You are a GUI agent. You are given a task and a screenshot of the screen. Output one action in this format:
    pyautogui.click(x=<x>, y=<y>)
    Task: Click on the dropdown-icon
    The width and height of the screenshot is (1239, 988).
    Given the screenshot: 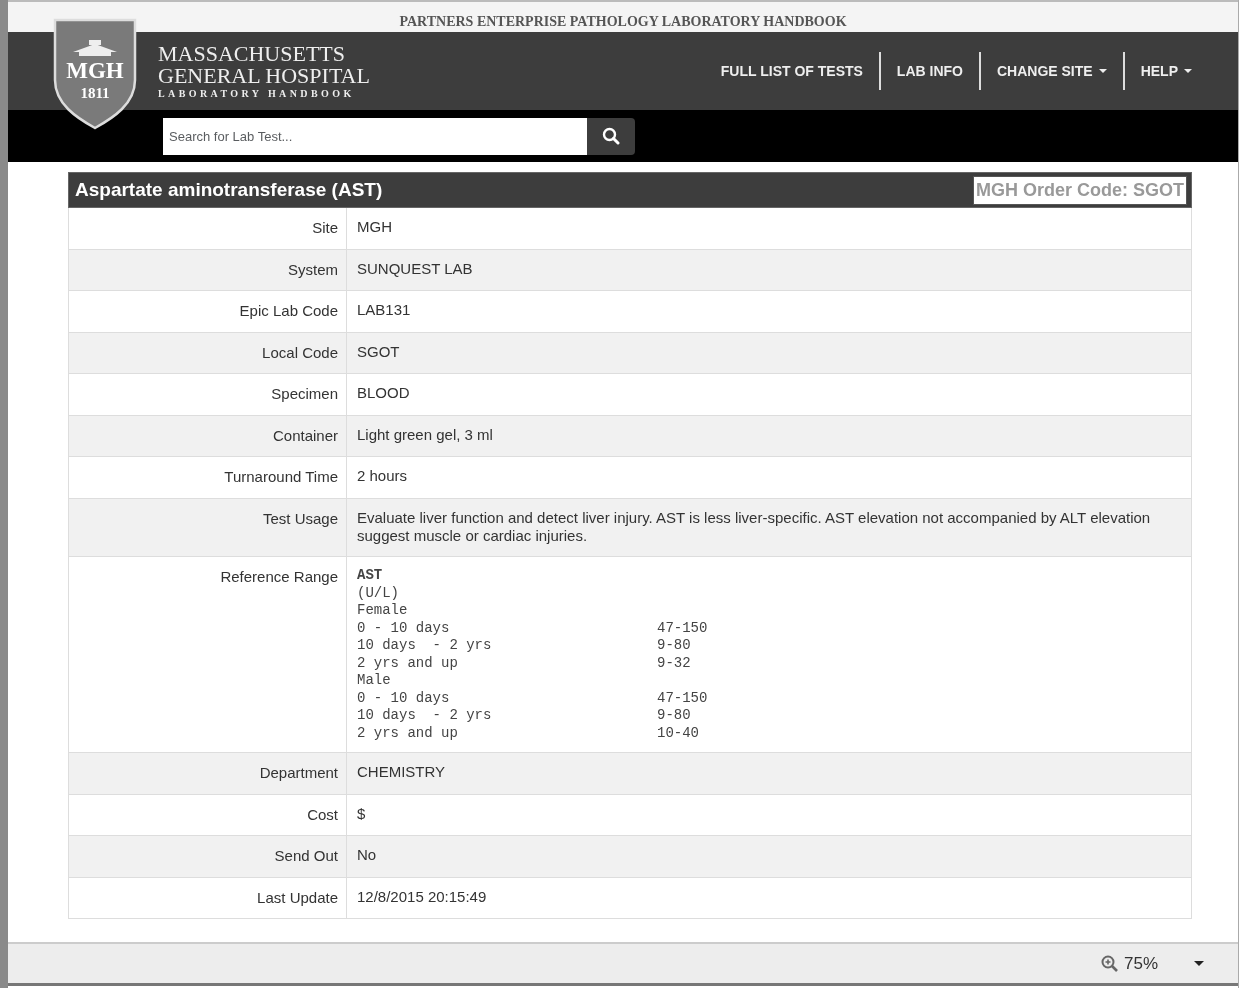 What is the action you would take?
    pyautogui.click(x=1199, y=963)
    